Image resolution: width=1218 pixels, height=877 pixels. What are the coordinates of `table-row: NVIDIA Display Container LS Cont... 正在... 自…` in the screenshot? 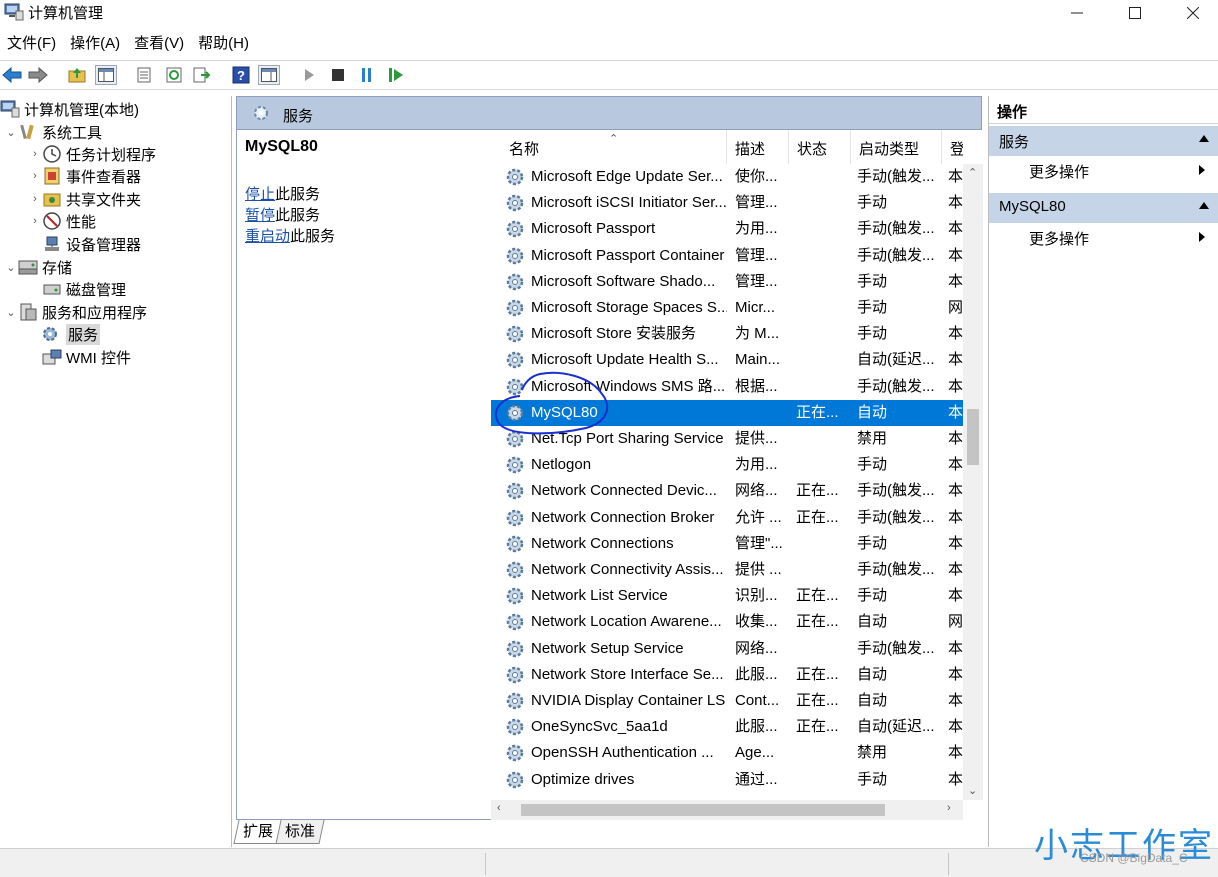 It's located at (727, 701).